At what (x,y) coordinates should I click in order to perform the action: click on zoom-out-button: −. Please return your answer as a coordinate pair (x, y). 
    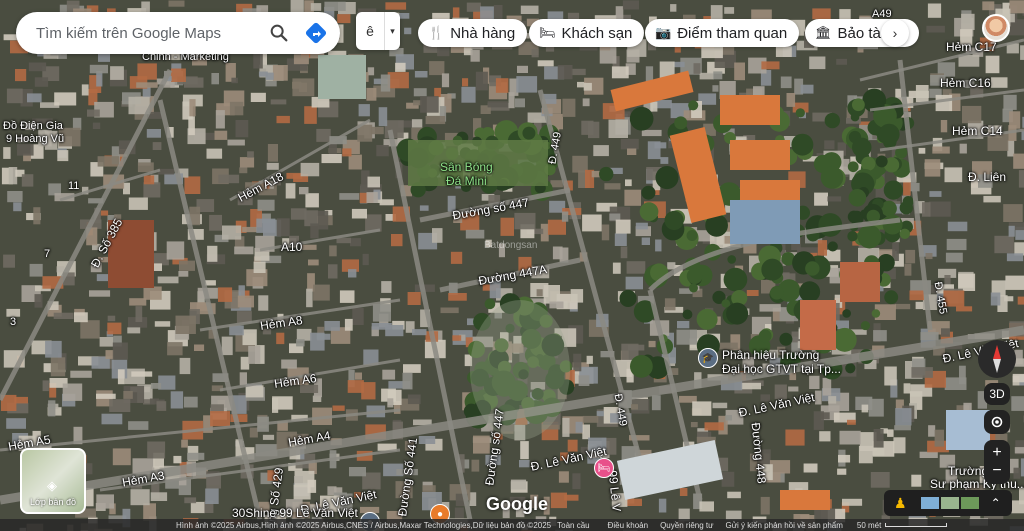
    Looking at the image, I should click on (996, 471).